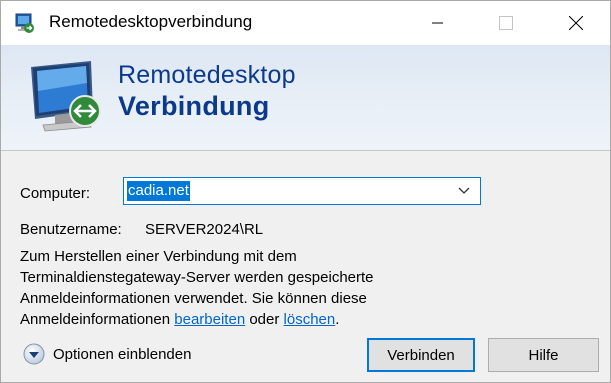 Image resolution: width=611 pixels, height=383 pixels. I want to click on show-options-label: Optionen einblenden, so click(122, 354).